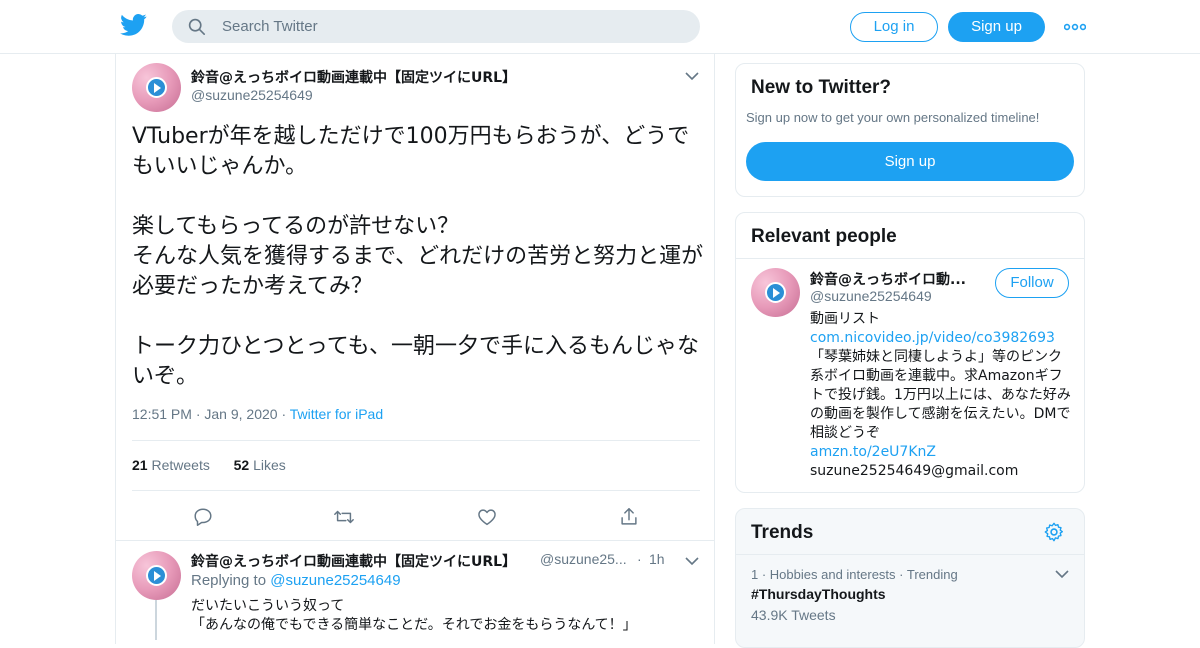 This screenshot has width=1200, height=648. Describe the element at coordinates (782, 532) in the screenshot. I see `trends-title: Trends` at that location.